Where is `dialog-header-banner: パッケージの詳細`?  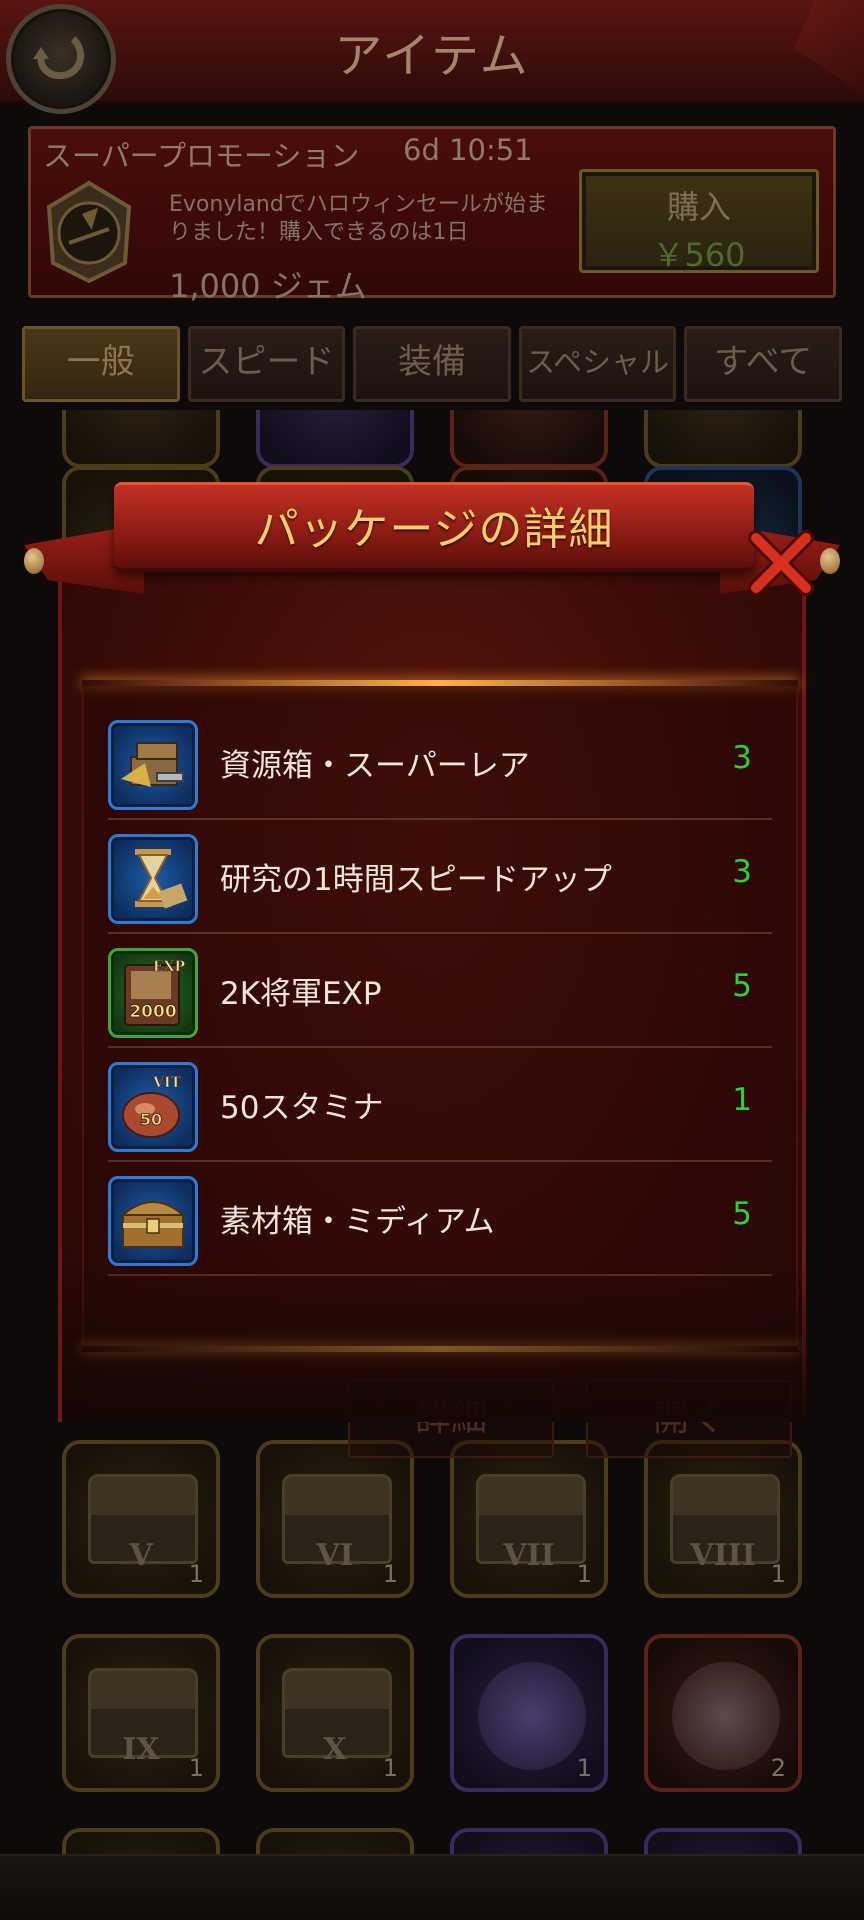 dialog-header-banner: パッケージの詳細 is located at coordinates (434, 527).